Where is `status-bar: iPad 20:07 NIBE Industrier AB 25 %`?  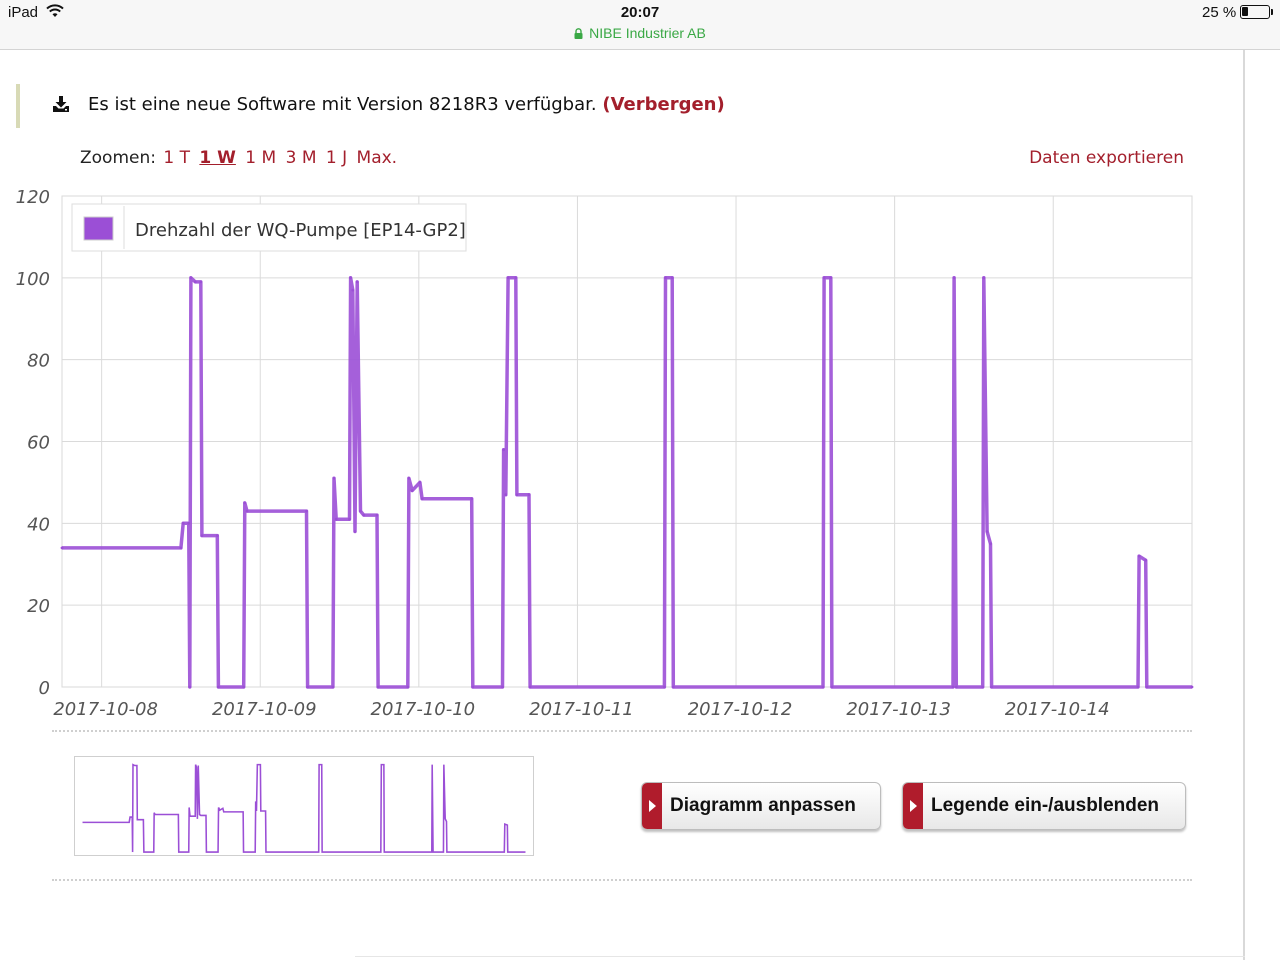
status-bar: iPad 20:07 NIBE Industrier AB 25 % is located at coordinates (640, 25).